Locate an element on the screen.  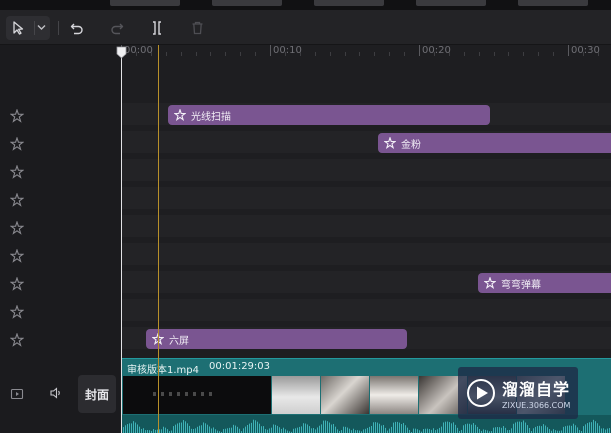
trash-icon is located at coordinates (197, 28).